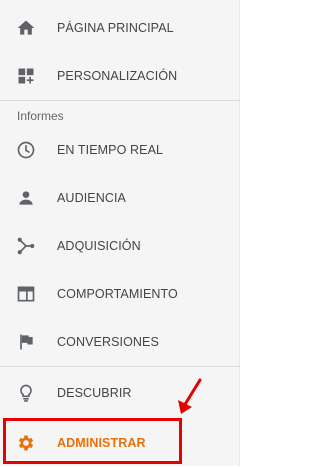 The image size is (320, 467). I want to click on nav-item-realtime: EN TIEMPO REAL, so click(120, 150).